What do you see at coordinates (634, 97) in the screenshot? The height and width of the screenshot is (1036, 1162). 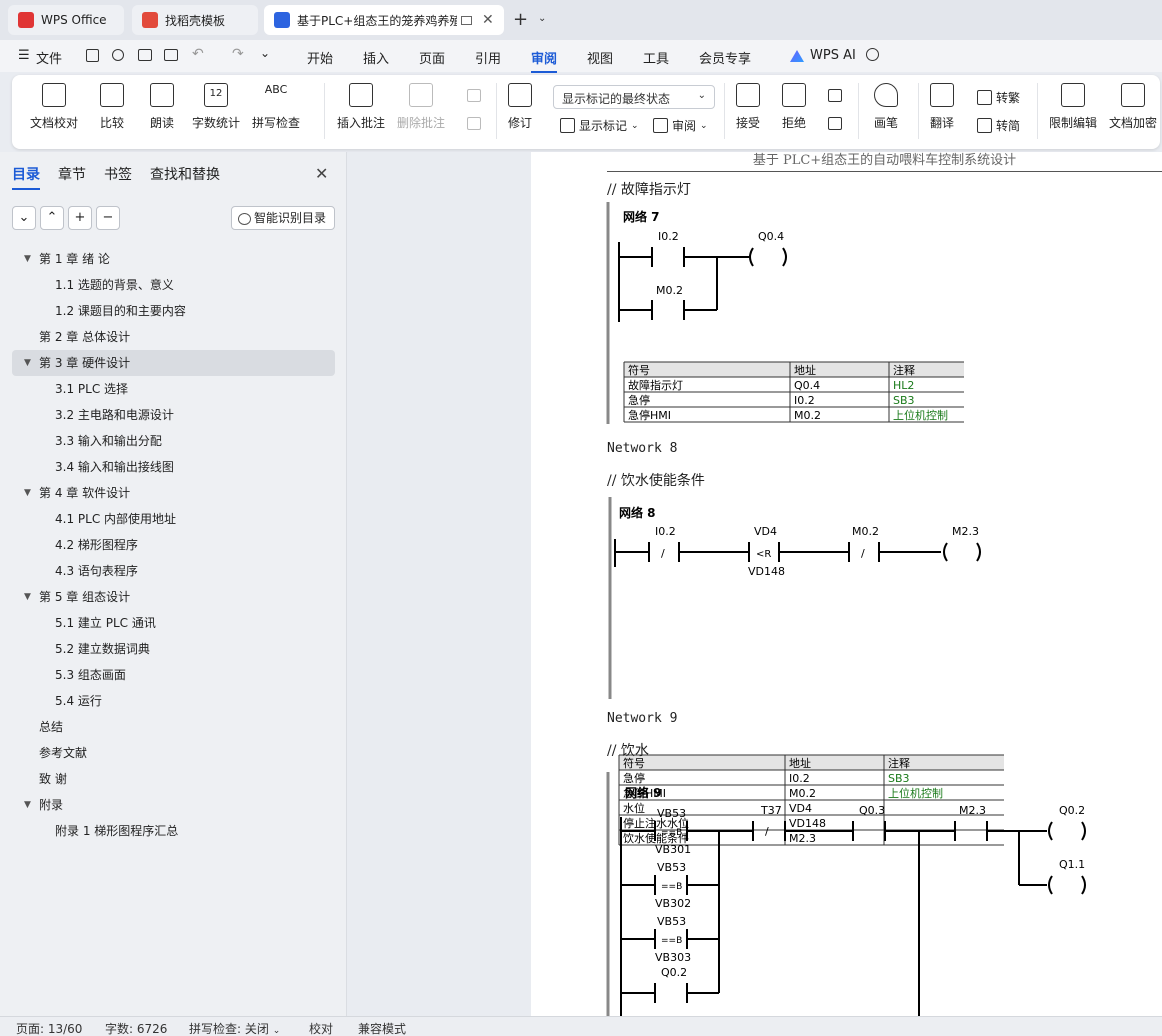 I see `markup-state-select: 显示标记的最终状态 ⌄` at bounding box center [634, 97].